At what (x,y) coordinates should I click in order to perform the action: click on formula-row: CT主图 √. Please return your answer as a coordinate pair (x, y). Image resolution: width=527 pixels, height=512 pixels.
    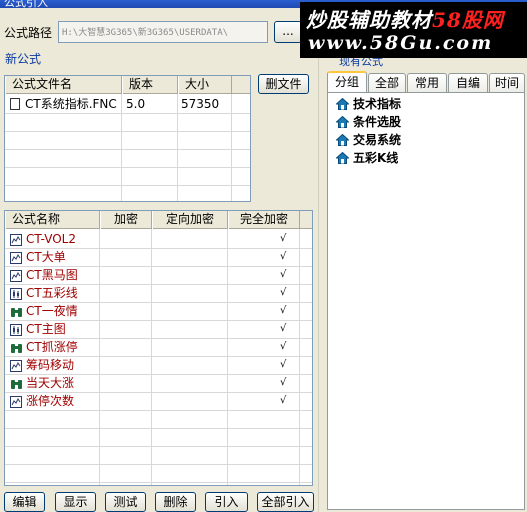
    Looking at the image, I should click on (152, 329).